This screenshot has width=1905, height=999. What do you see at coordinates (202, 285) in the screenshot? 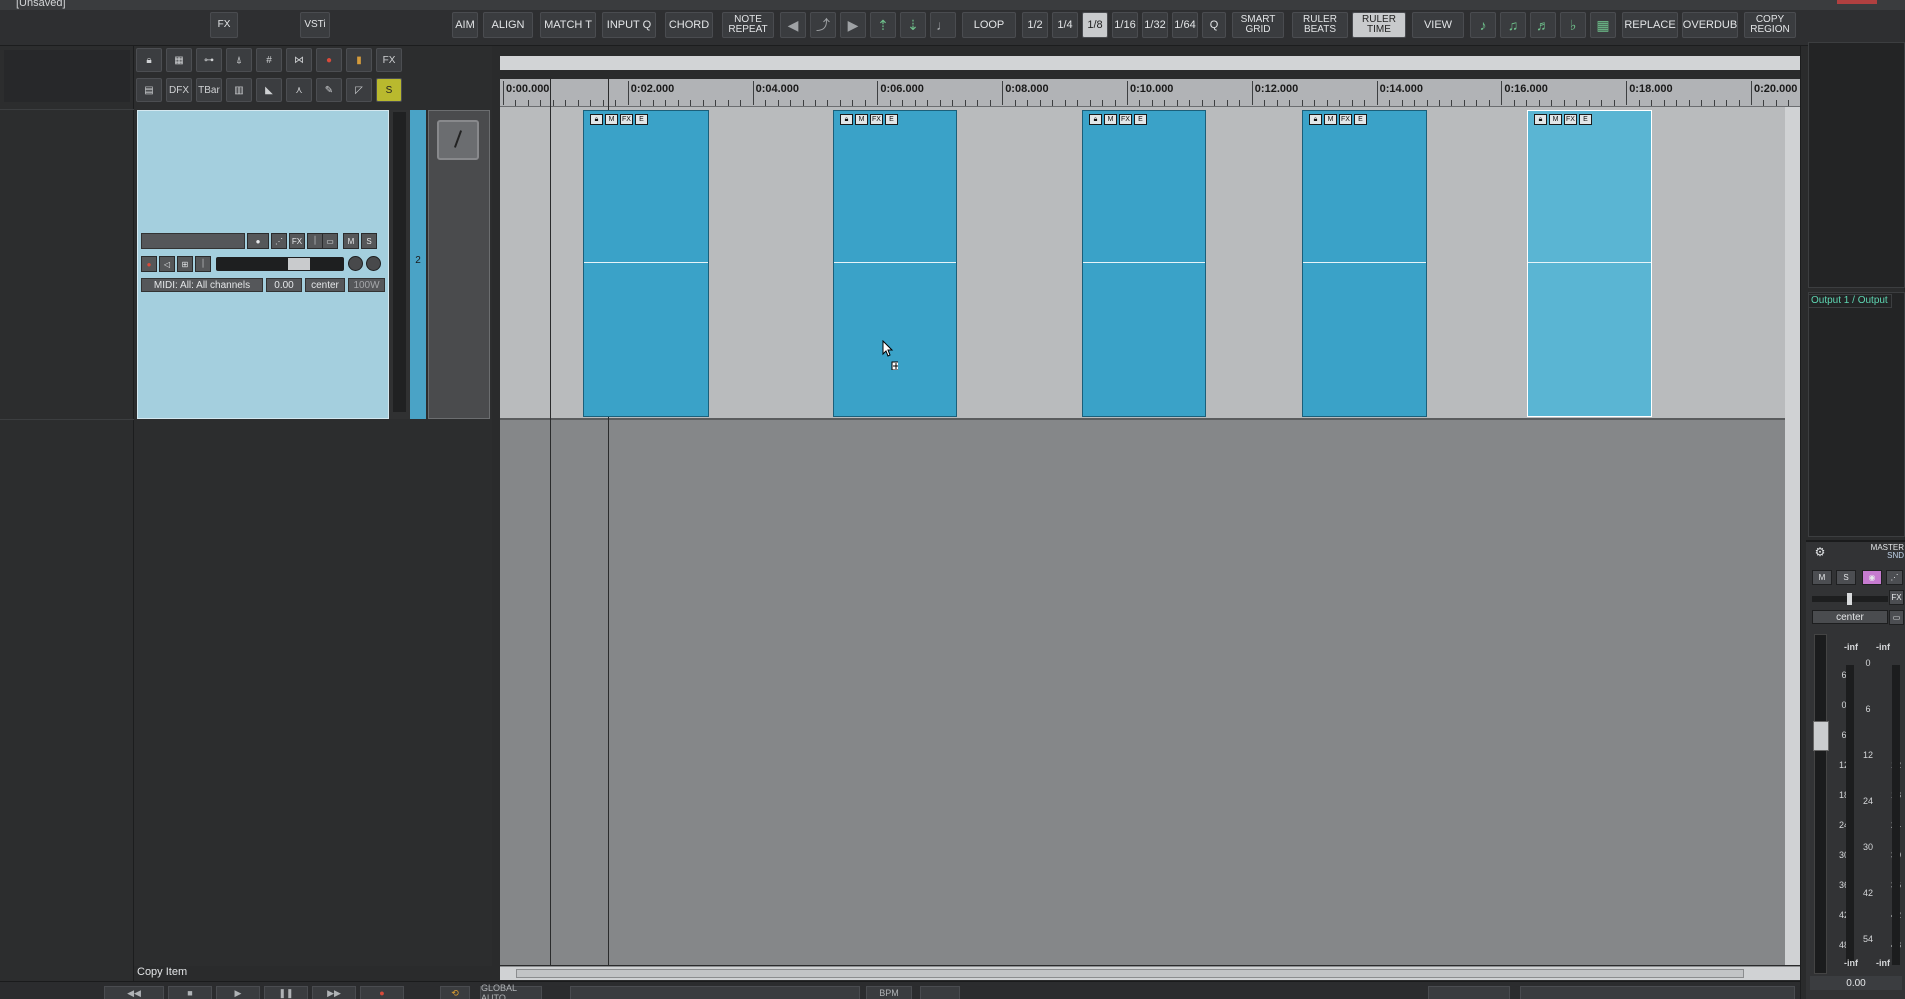
I see `track-input-field: MIDI: All: All channels` at bounding box center [202, 285].